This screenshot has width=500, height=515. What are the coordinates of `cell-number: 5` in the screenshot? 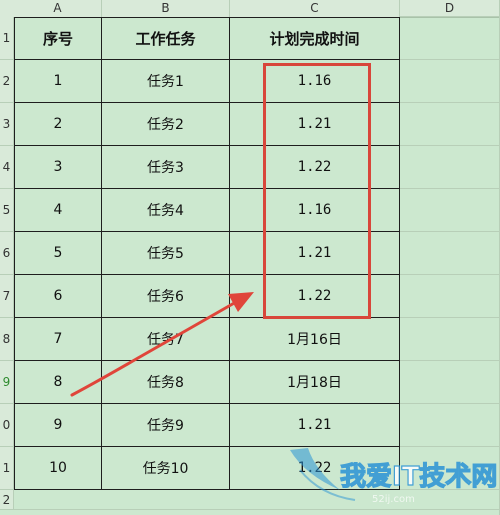 It's located at (58, 253).